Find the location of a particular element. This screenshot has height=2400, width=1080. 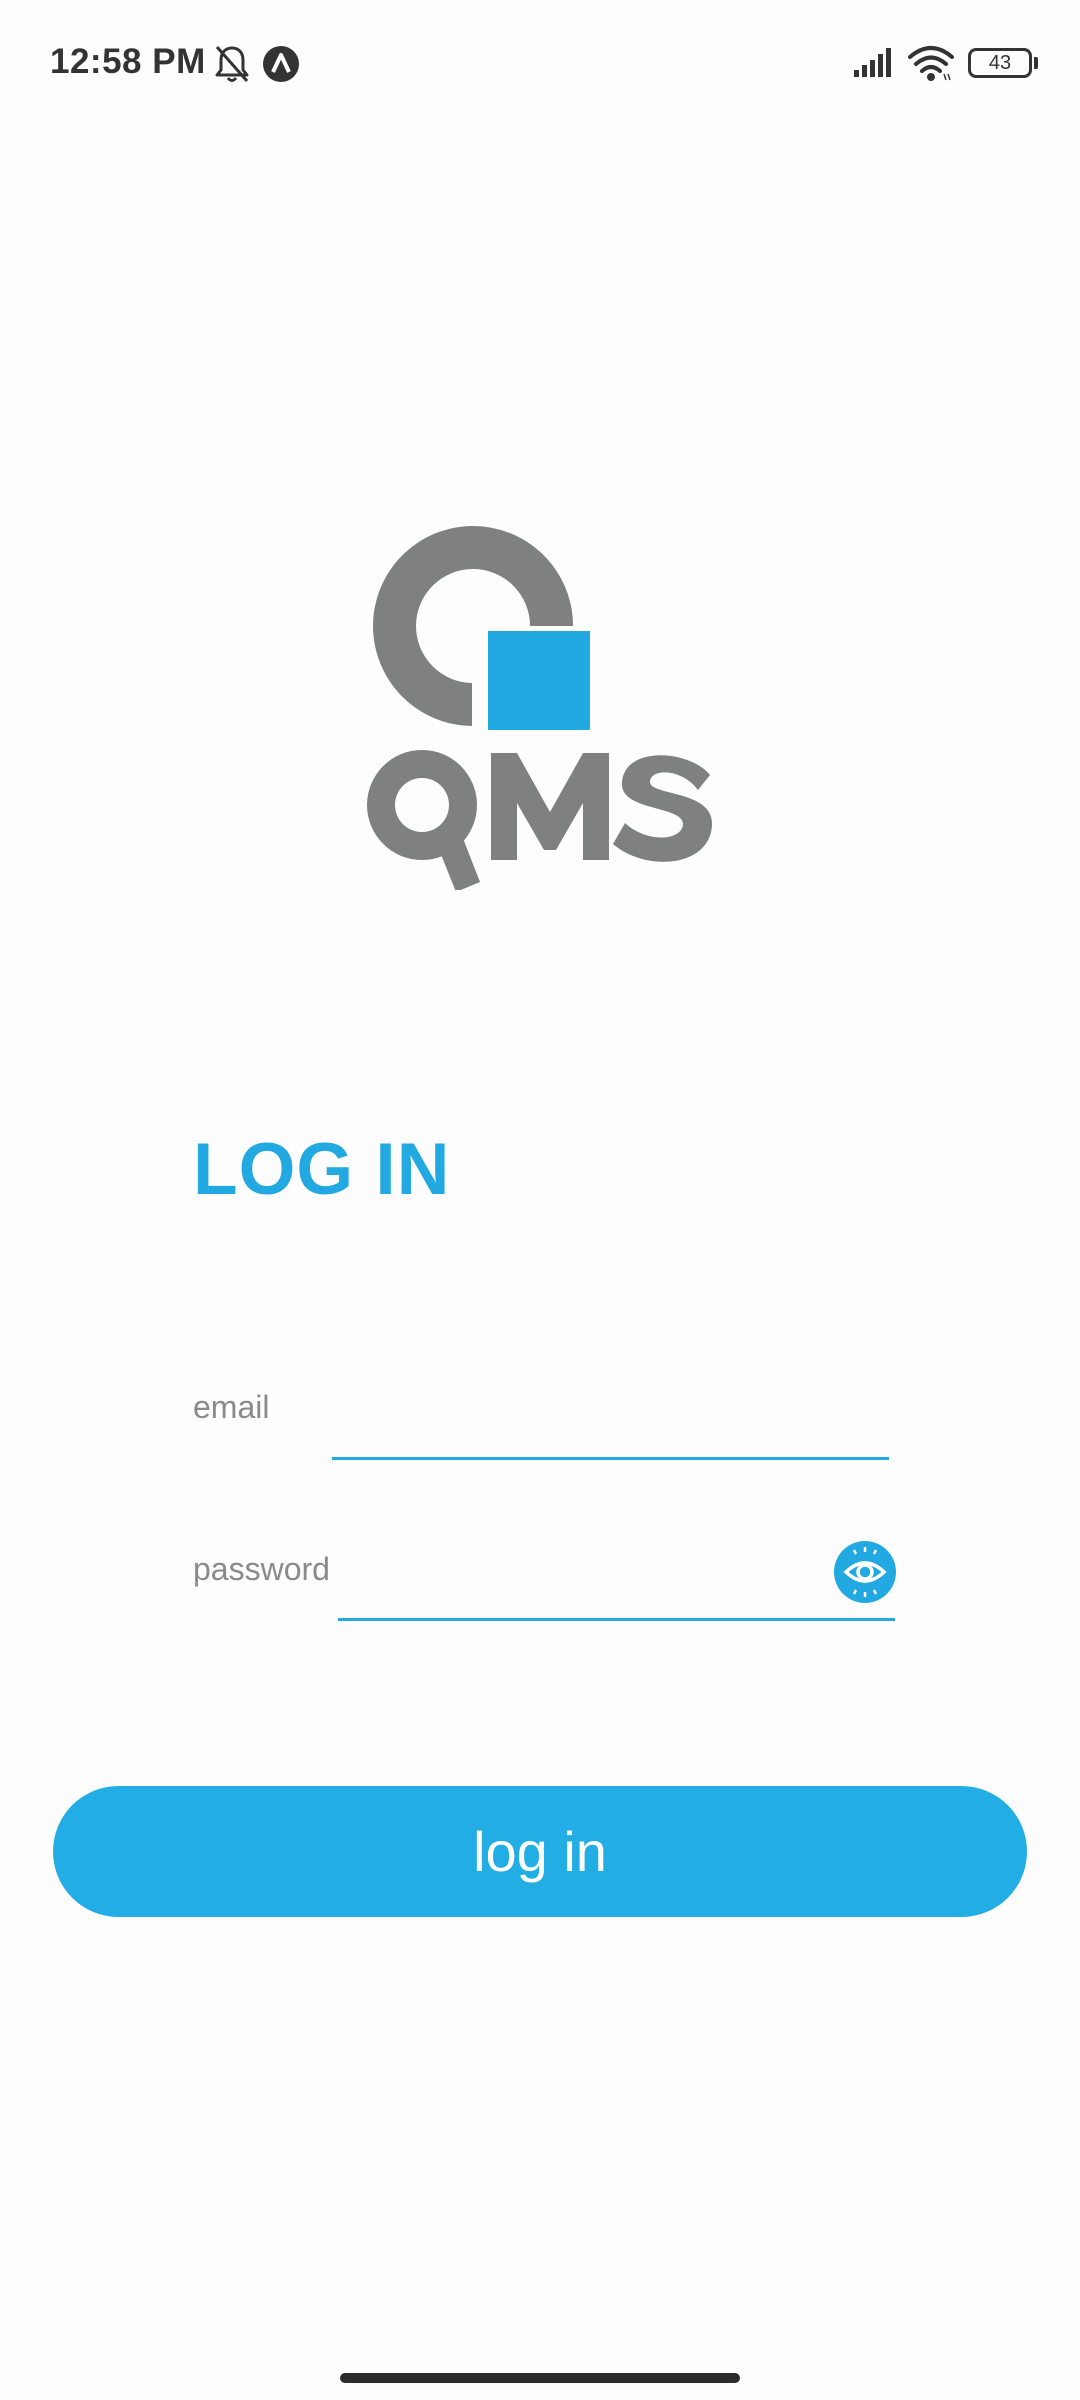

wifi-icon is located at coordinates (931, 63).